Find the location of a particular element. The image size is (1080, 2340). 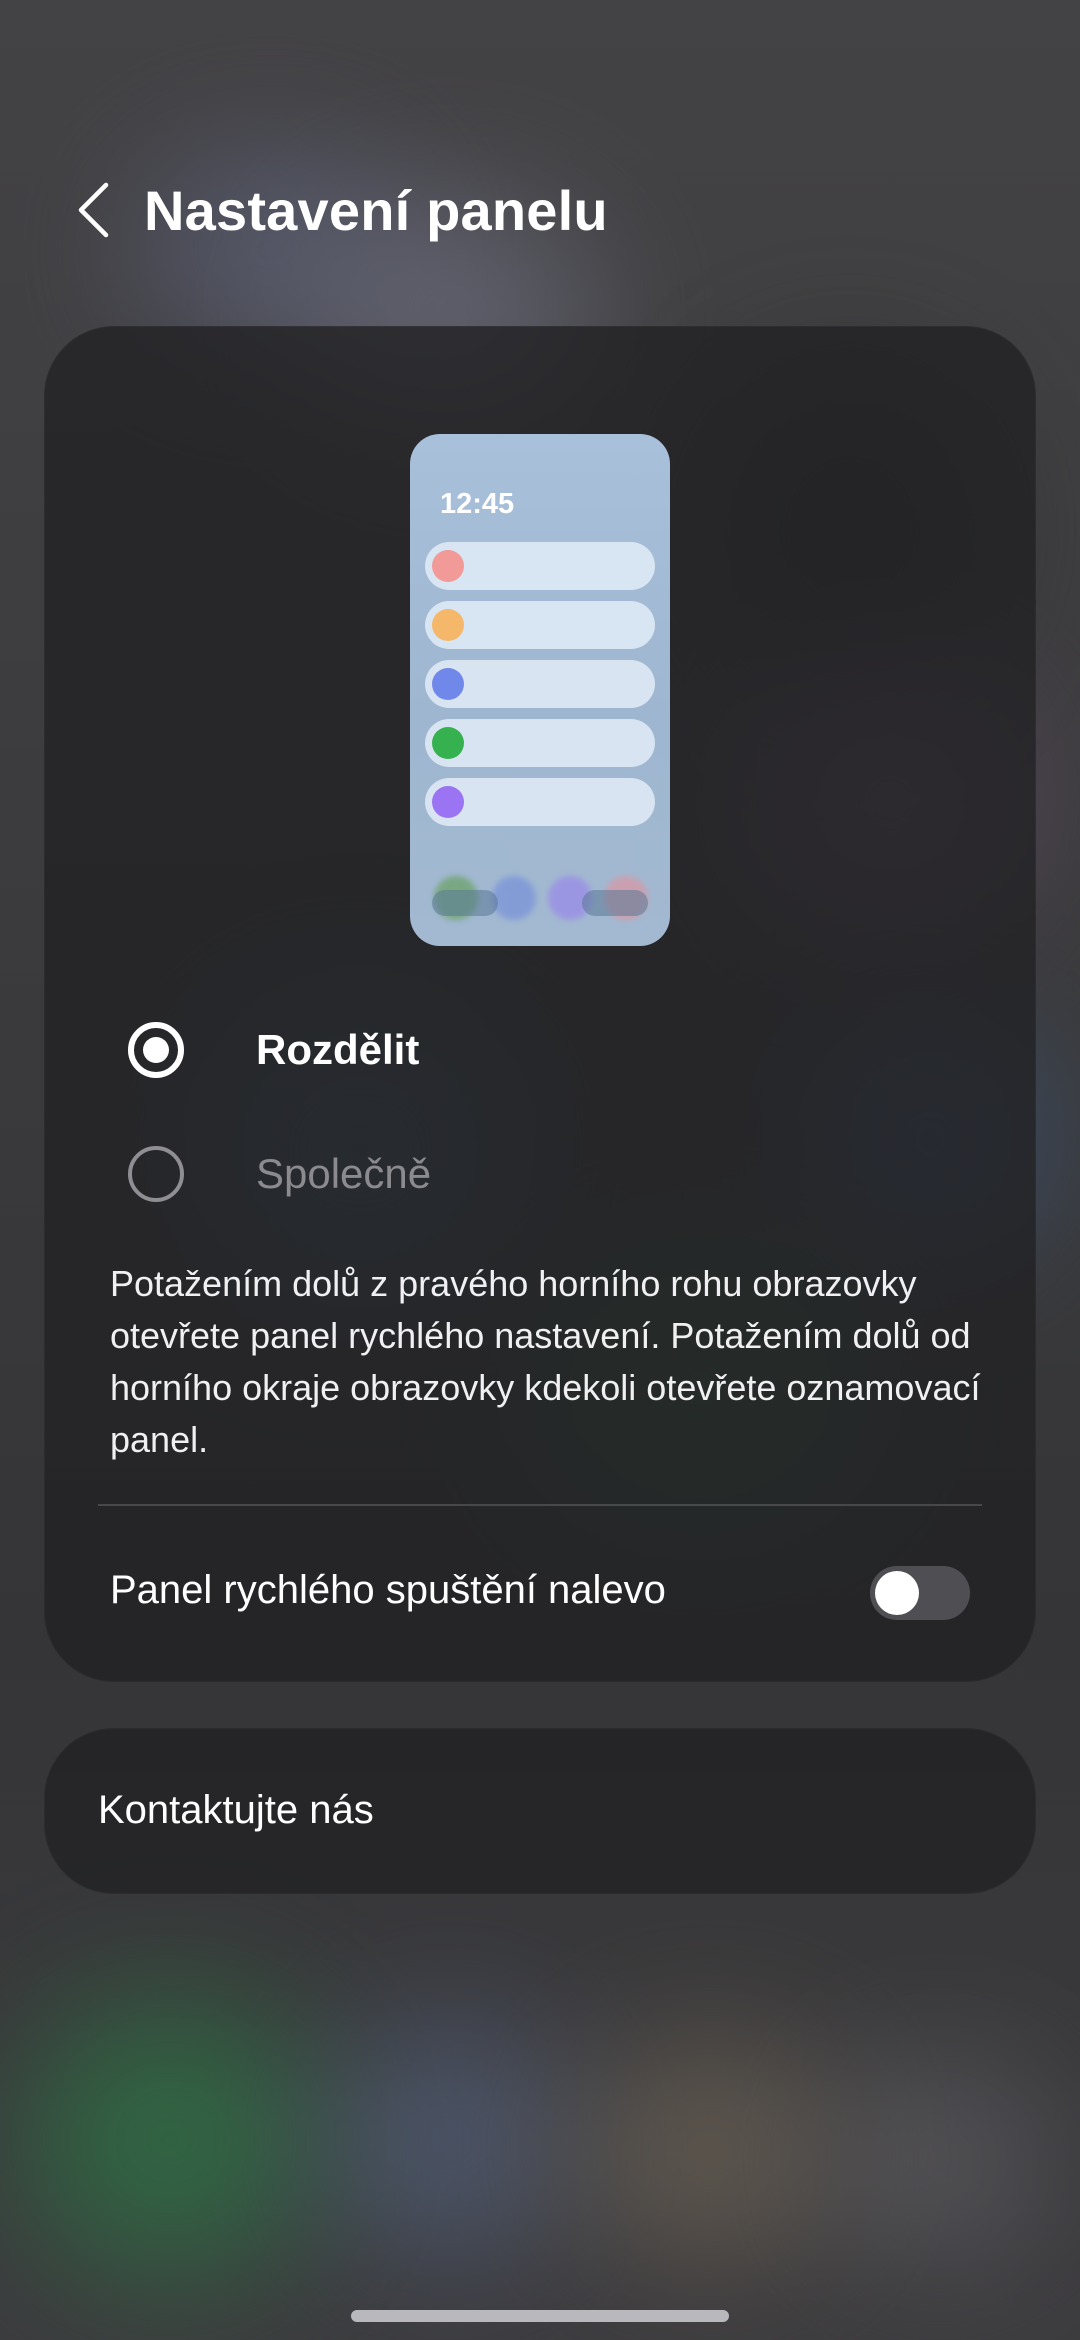

panel-preview-image: 12:45 is located at coordinates (540, 690).